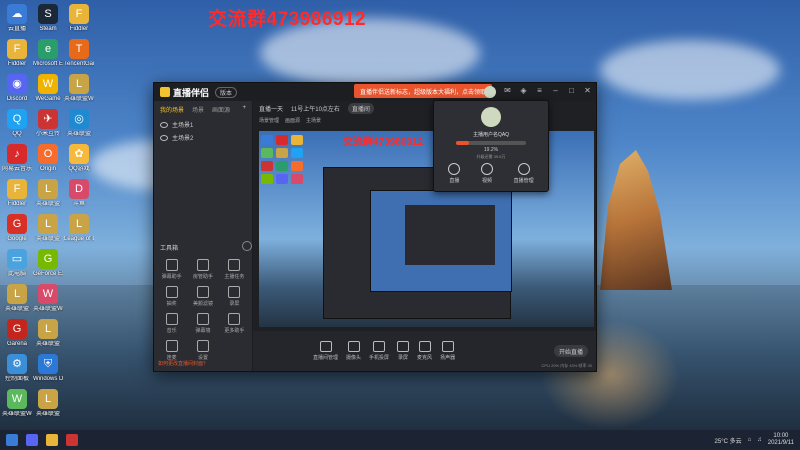 Image resolution: width=800 pixels, height=450 pixels. What do you see at coordinates (79, 154) in the screenshot?
I see `app-icon: ✿` at bounding box center [79, 154].